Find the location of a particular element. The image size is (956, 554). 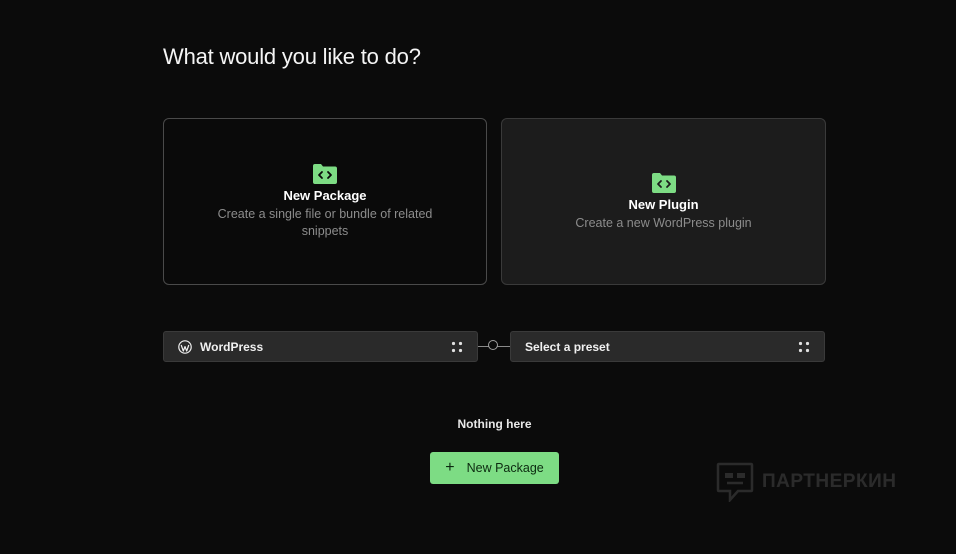

plus-icon: + is located at coordinates (450, 467).